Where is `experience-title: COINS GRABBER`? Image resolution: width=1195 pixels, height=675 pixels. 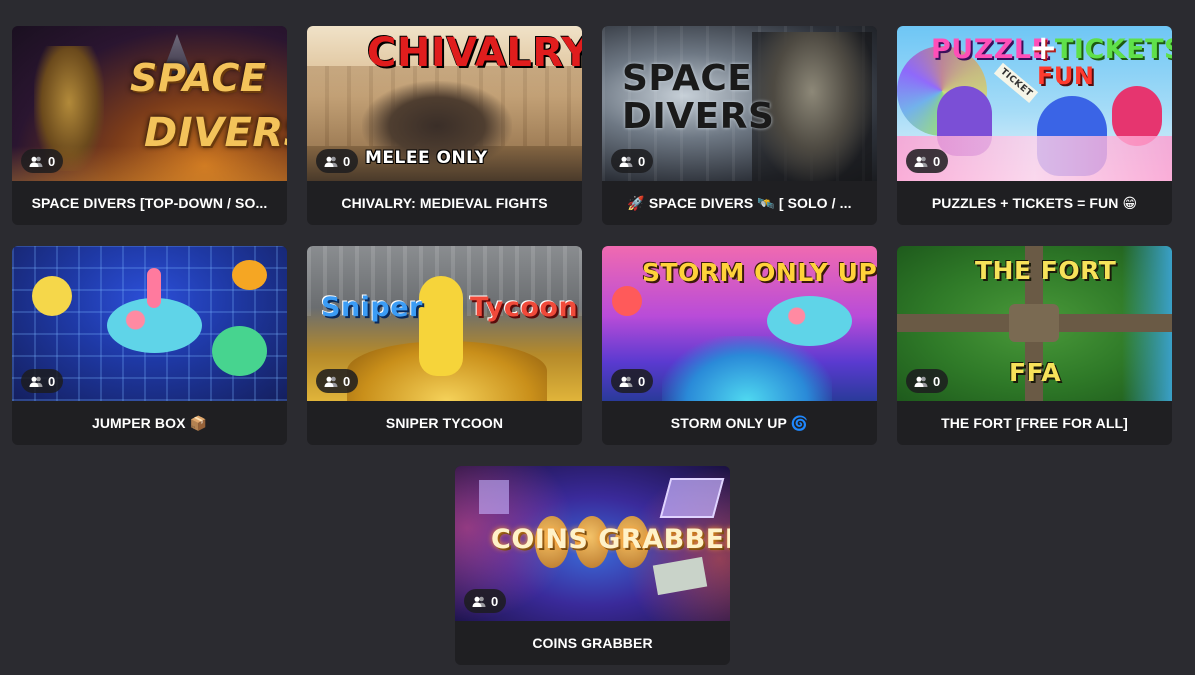 experience-title: COINS GRABBER is located at coordinates (592, 643).